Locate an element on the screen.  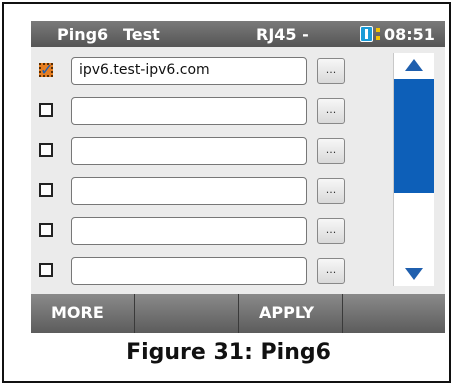
status-port: RJ45 - is located at coordinates (282, 34).